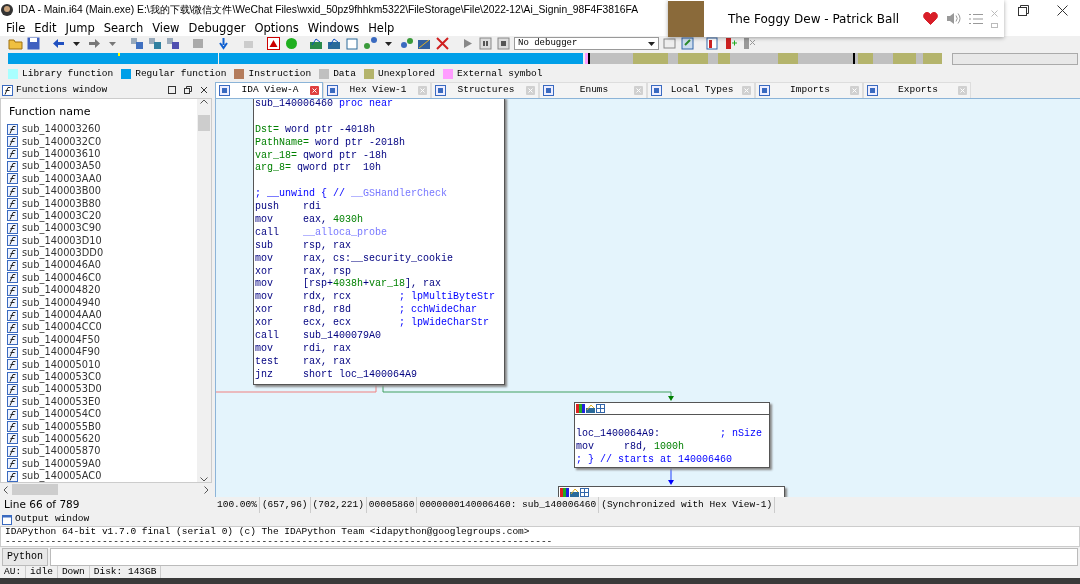 The width and height of the screenshot is (1080, 584). I want to click on circle-icon, so click(291, 43).